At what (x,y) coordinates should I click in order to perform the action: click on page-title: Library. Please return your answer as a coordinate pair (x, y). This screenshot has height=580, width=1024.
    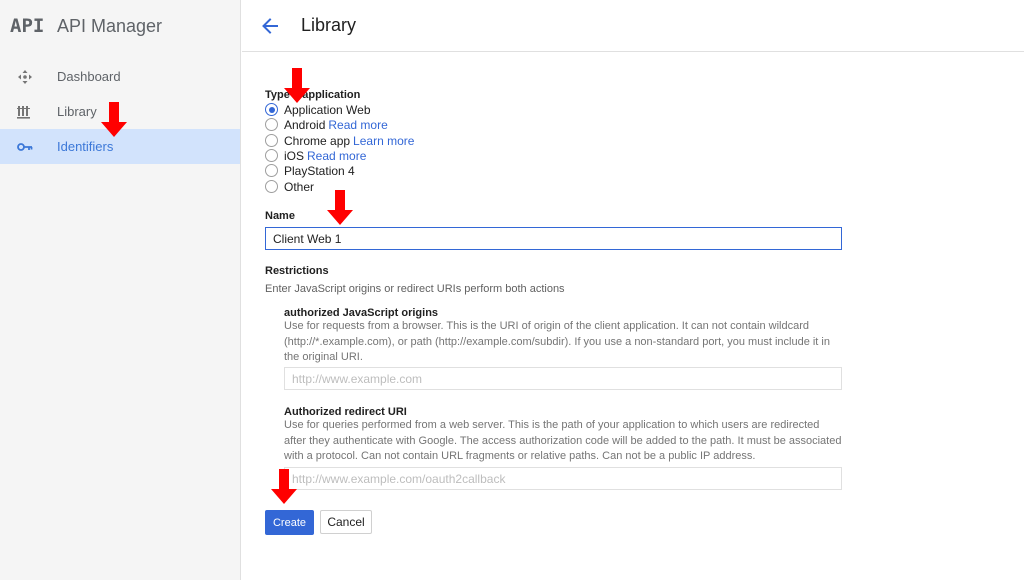
    Looking at the image, I should click on (329, 25).